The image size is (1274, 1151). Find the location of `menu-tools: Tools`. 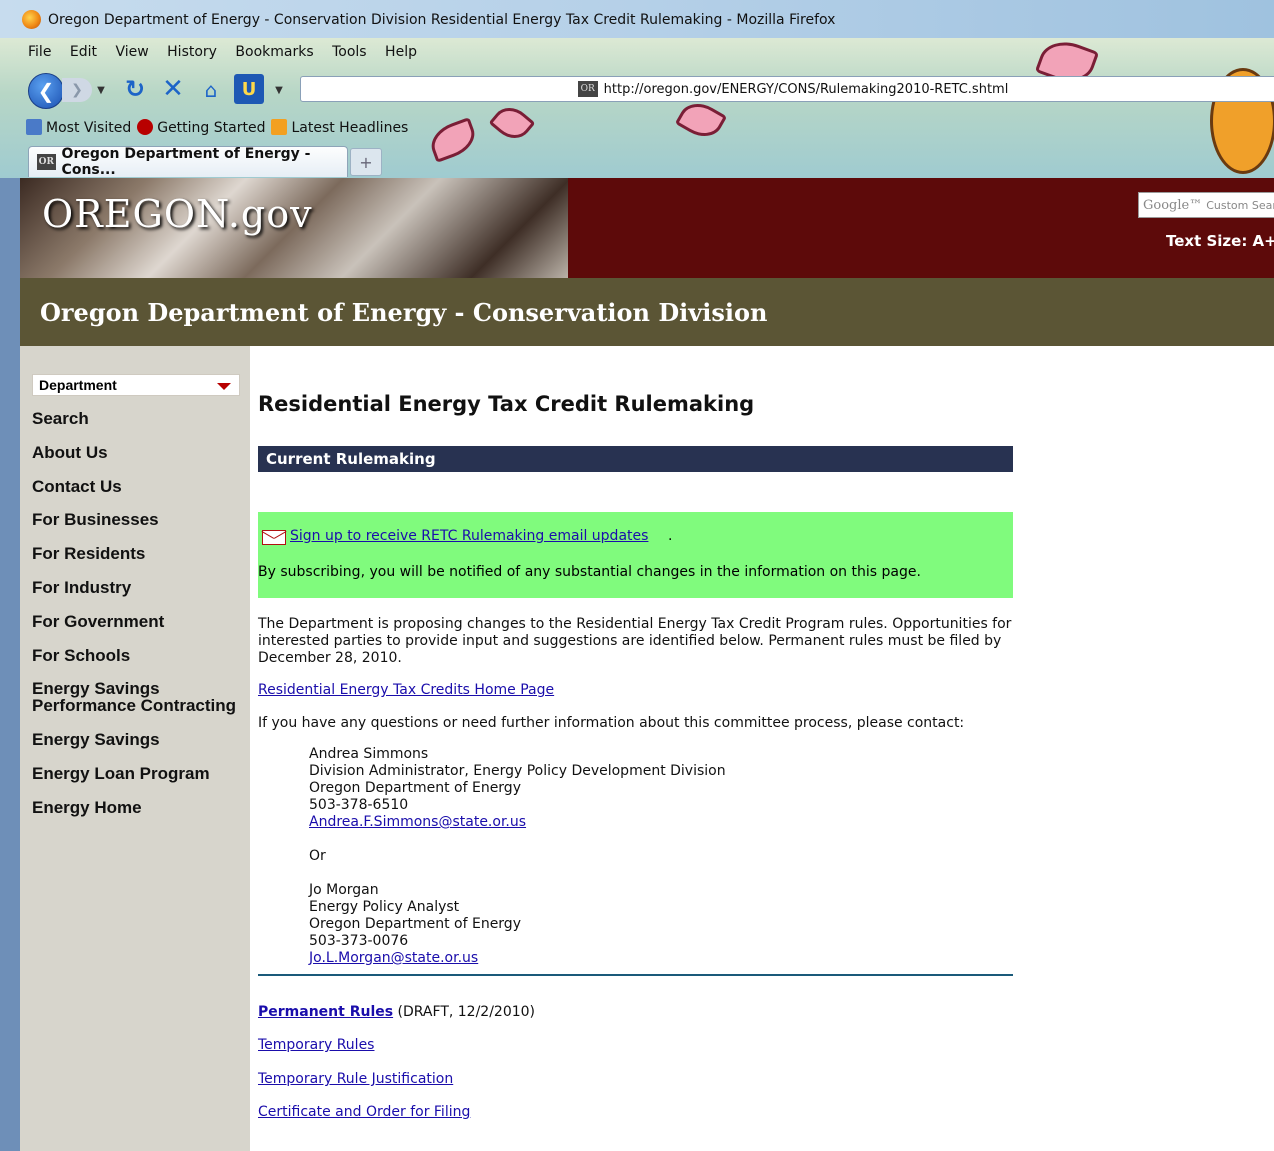

menu-tools: Tools is located at coordinates (349, 52).